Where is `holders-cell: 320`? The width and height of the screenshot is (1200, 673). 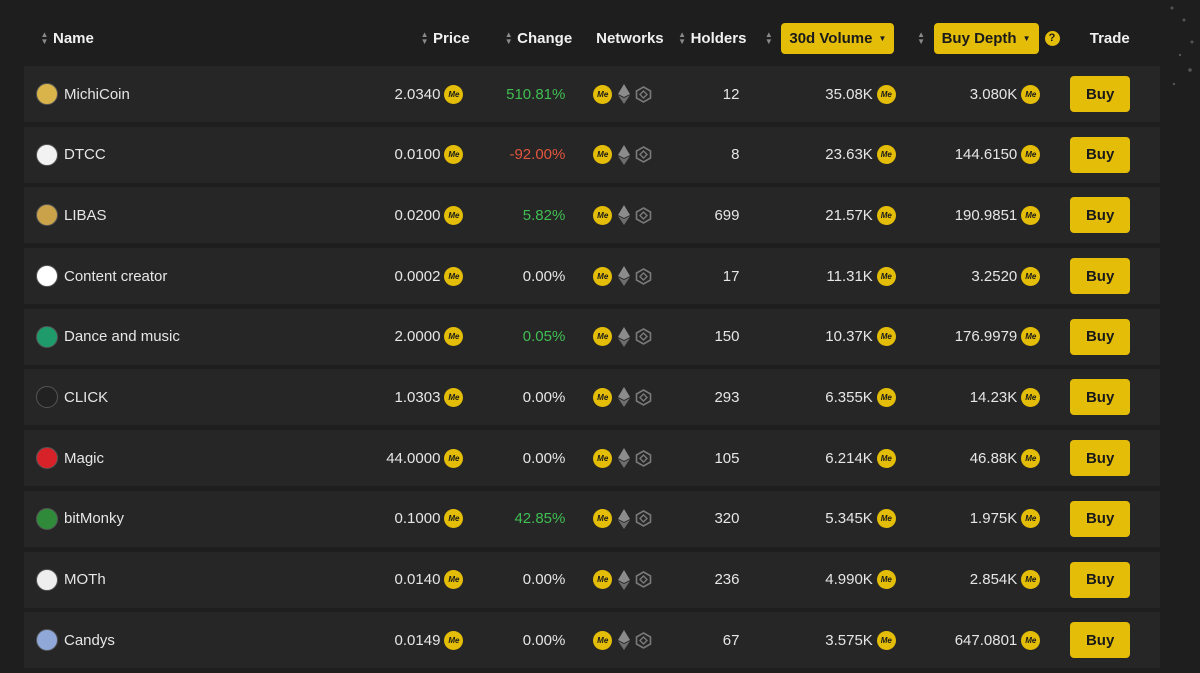 holders-cell: 320 is located at coordinates (709, 518).